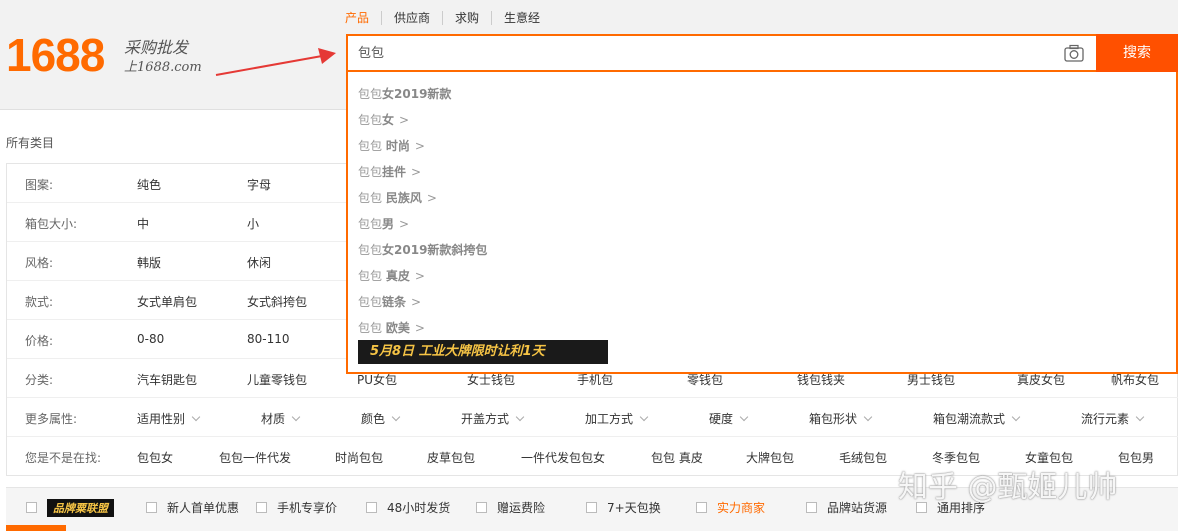 The width and height of the screenshot is (1178, 531). Describe the element at coordinates (407, 94) in the screenshot. I see `suggestion-item: 包包女2019新款` at that location.